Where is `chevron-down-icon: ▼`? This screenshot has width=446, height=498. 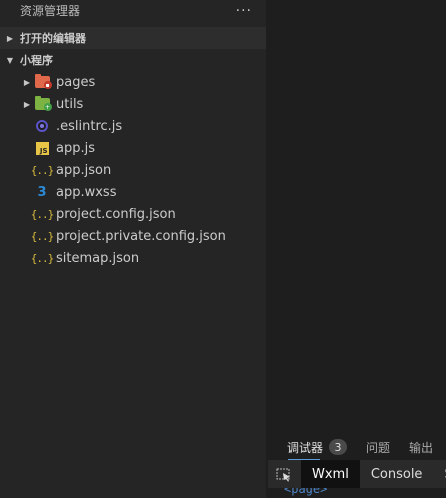 chevron-down-icon: ▼ is located at coordinates (10, 60).